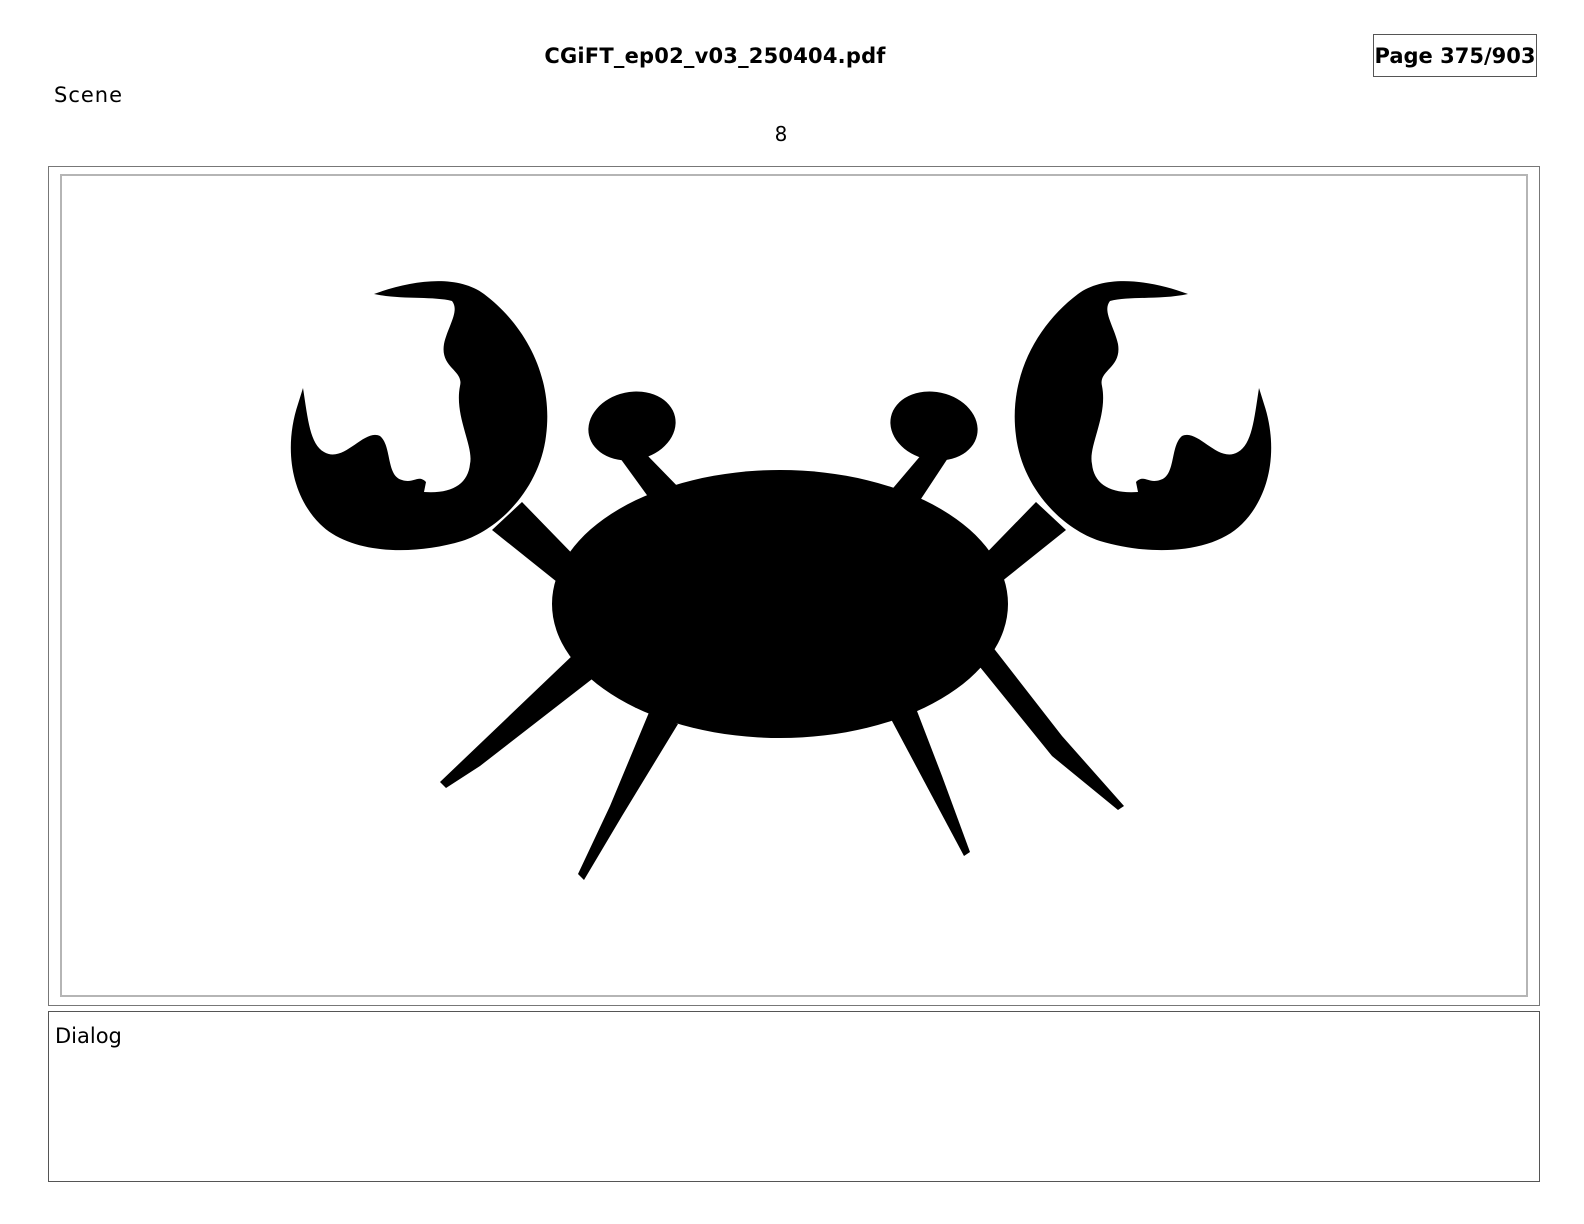 Image resolution: width=1584 pixels, height=1224 pixels. I want to click on dialog-box: Dialog, so click(794, 1096).